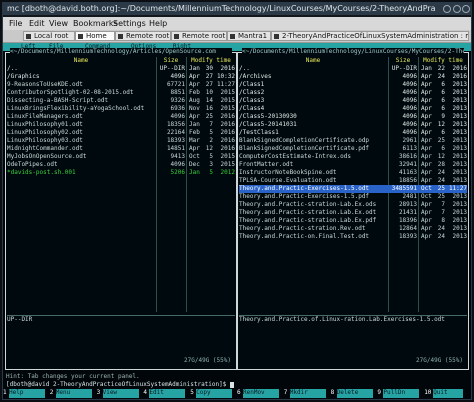 The height and width of the screenshot is (402, 474). I want to click on tab-local-root: Local root, so click(49, 36).